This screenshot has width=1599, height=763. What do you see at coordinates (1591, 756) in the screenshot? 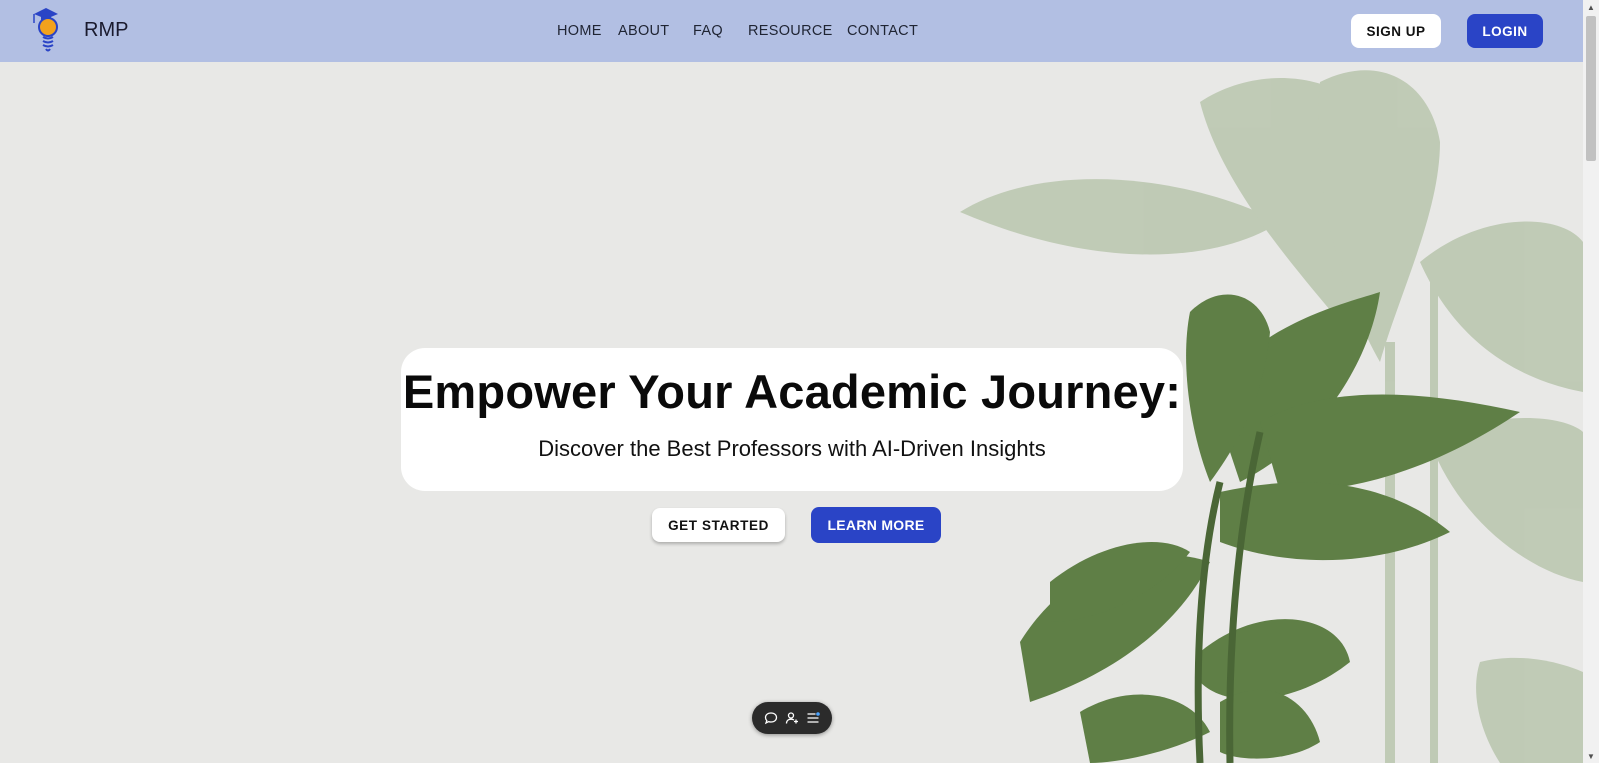
I see `scroll-down-arrow-icon: ▼` at bounding box center [1591, 756].